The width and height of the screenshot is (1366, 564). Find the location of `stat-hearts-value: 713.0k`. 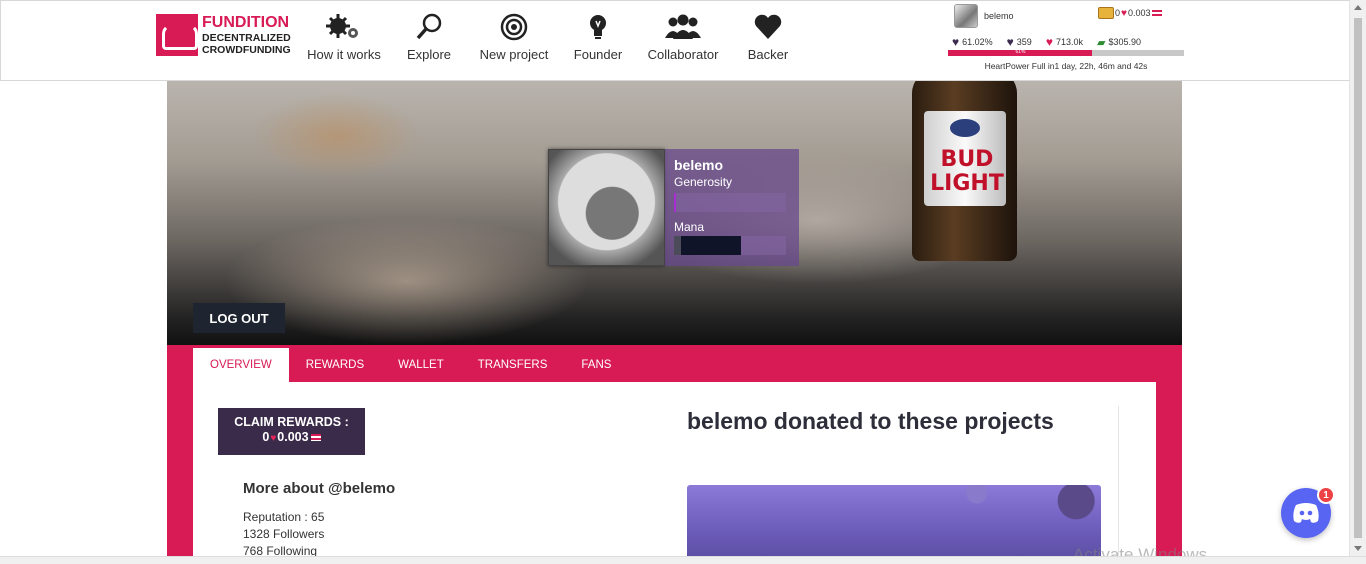

stat-hearts-value: 713.0k is located at coordinates (1069, 42).